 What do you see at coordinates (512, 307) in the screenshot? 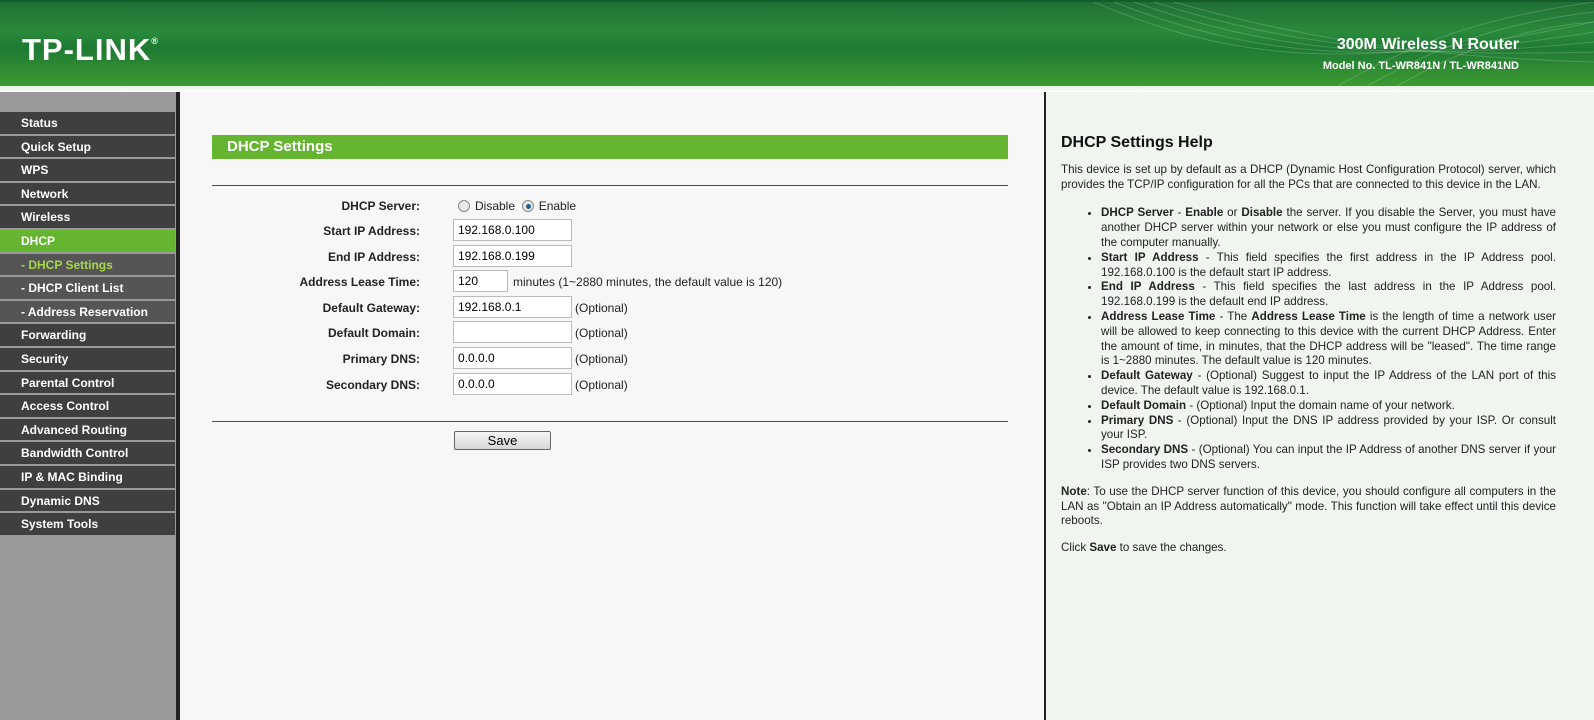
I see `gateway-input` at bounding box center [512, 307].